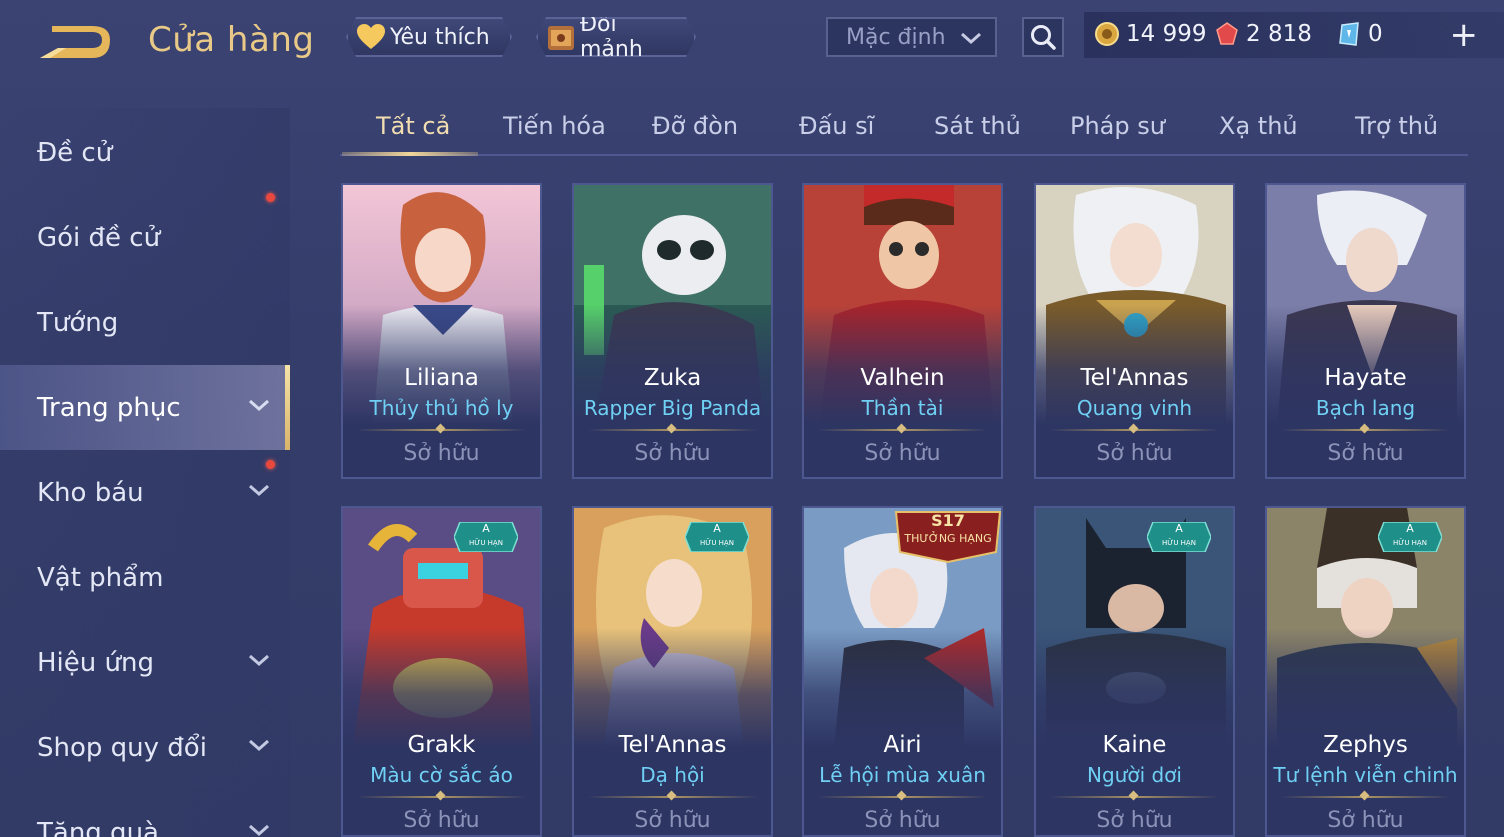 Image resolution: width=1504 pixels, height=837 pixels. I want to click on skin-card: Liliana Thủy thủ hồ ly Sở hữu, so click(441, 331).